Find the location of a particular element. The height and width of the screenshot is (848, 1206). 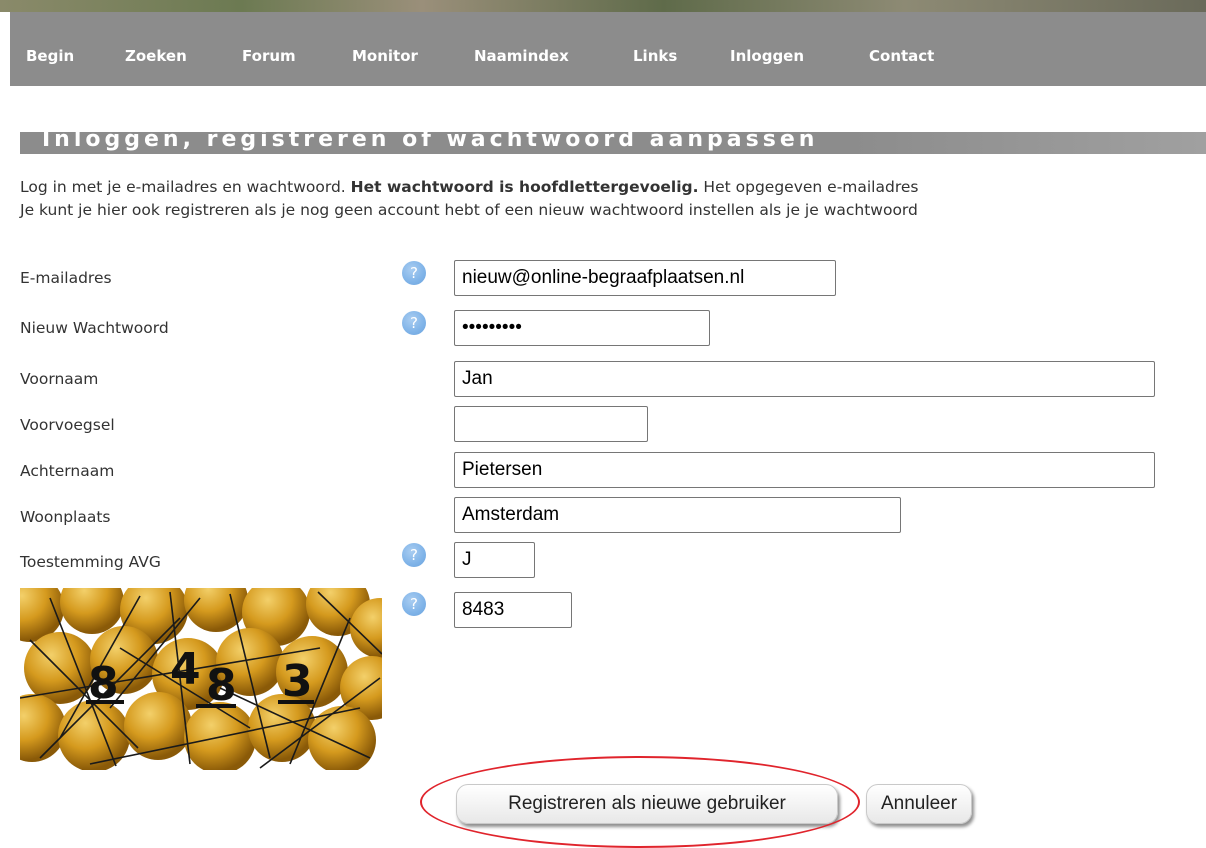

nav-forum: Forum is located at coordinates (269, 56).